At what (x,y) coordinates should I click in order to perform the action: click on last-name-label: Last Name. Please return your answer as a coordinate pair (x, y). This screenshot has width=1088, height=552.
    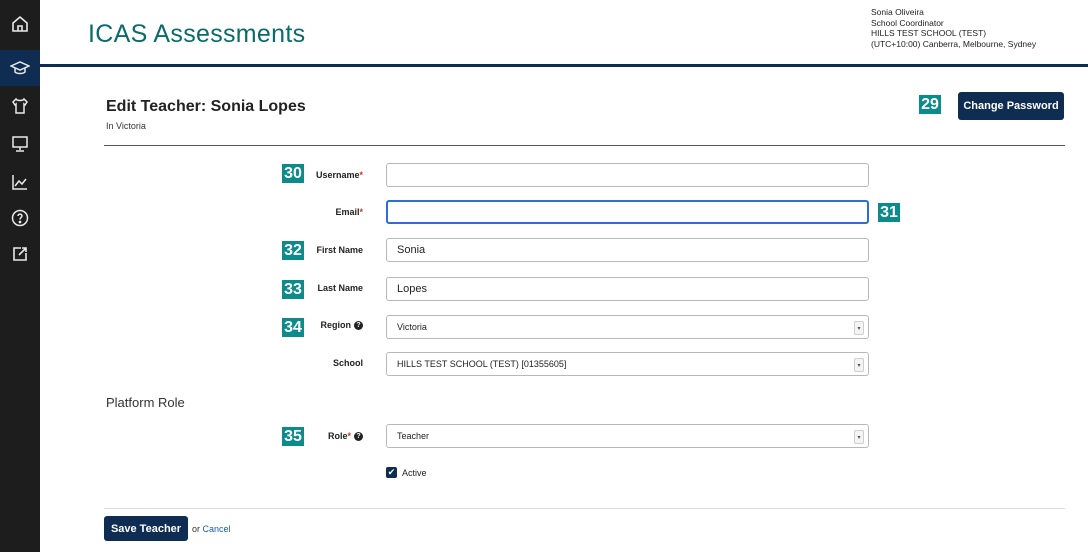
    Looking at the image, I should click on (340, 288).